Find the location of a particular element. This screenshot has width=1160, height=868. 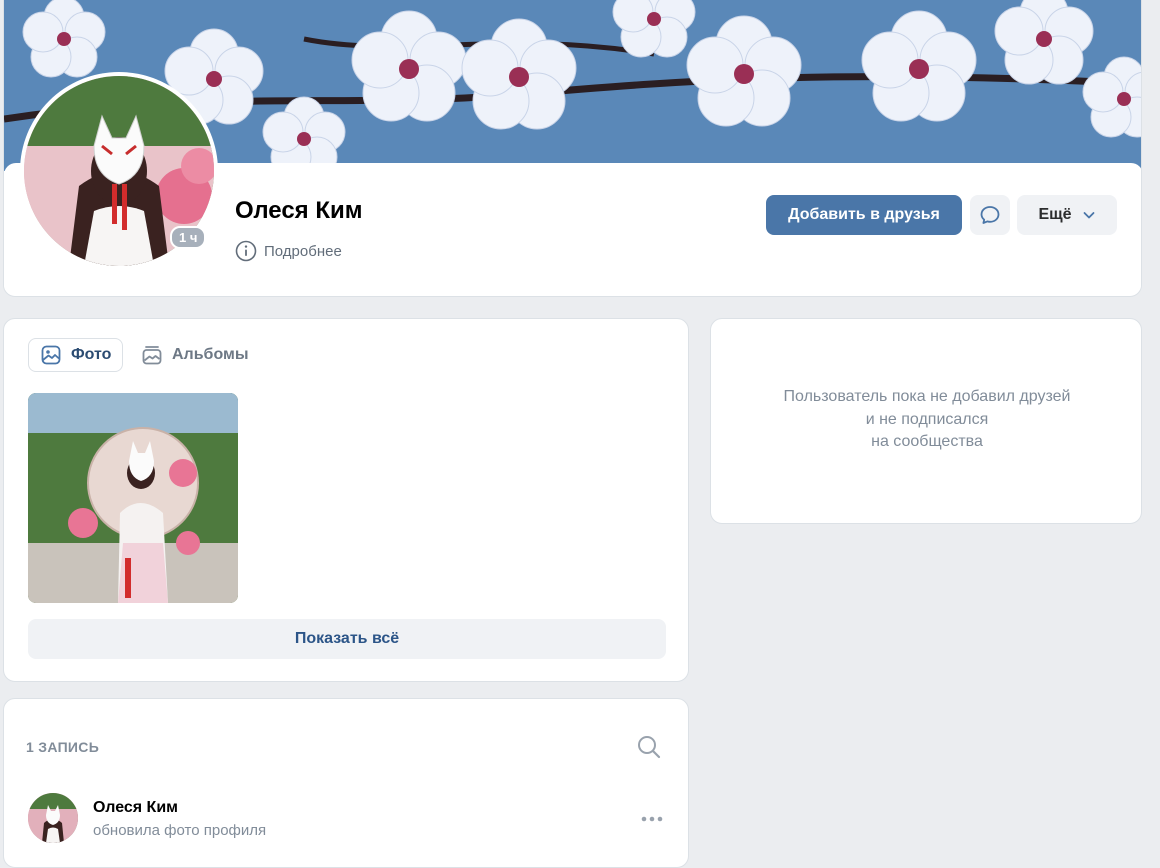

more-horizontal-icon is located at coordinates (652, 819).